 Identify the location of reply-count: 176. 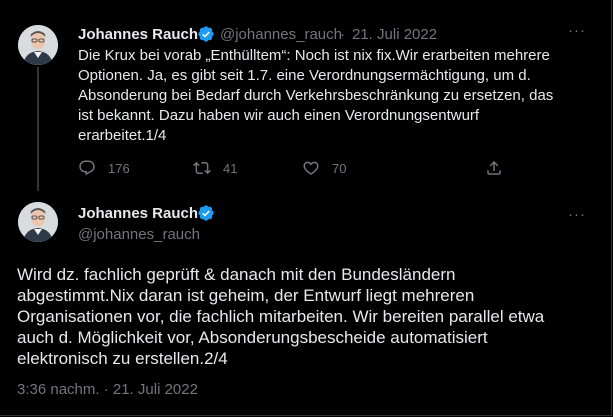
(119, 168).